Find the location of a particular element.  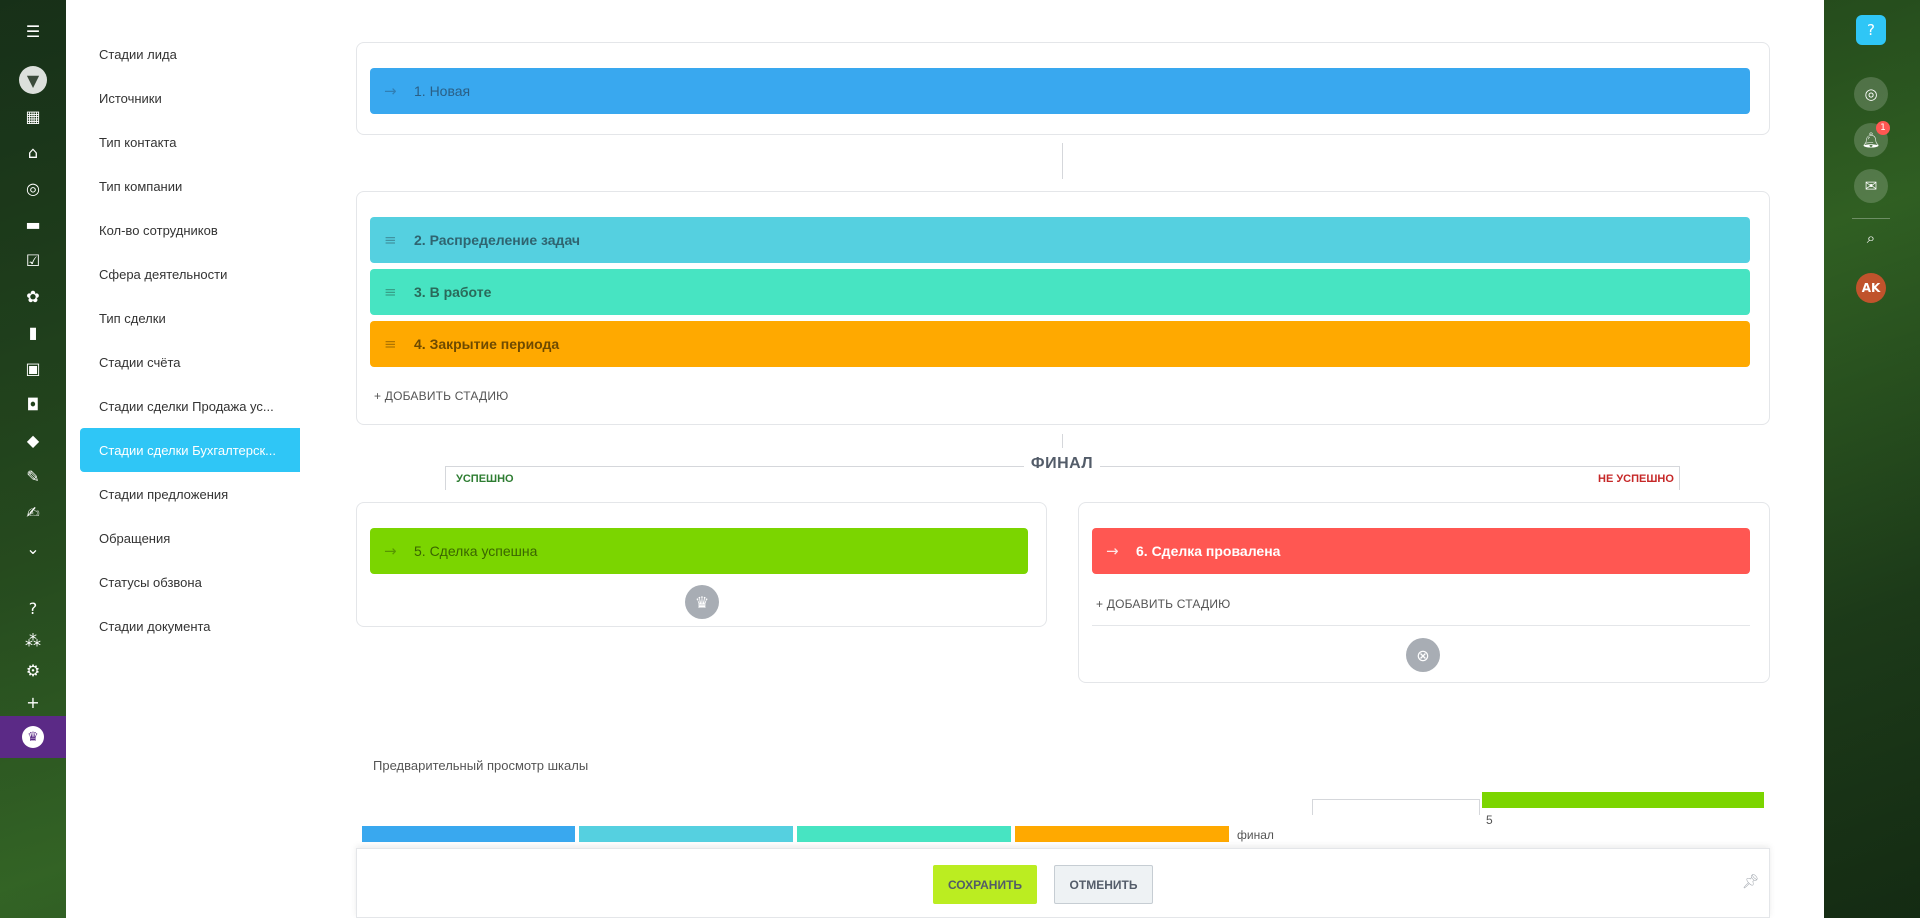

stage-title: 6. Сделка провалена is located at coordinates (1208, 551).